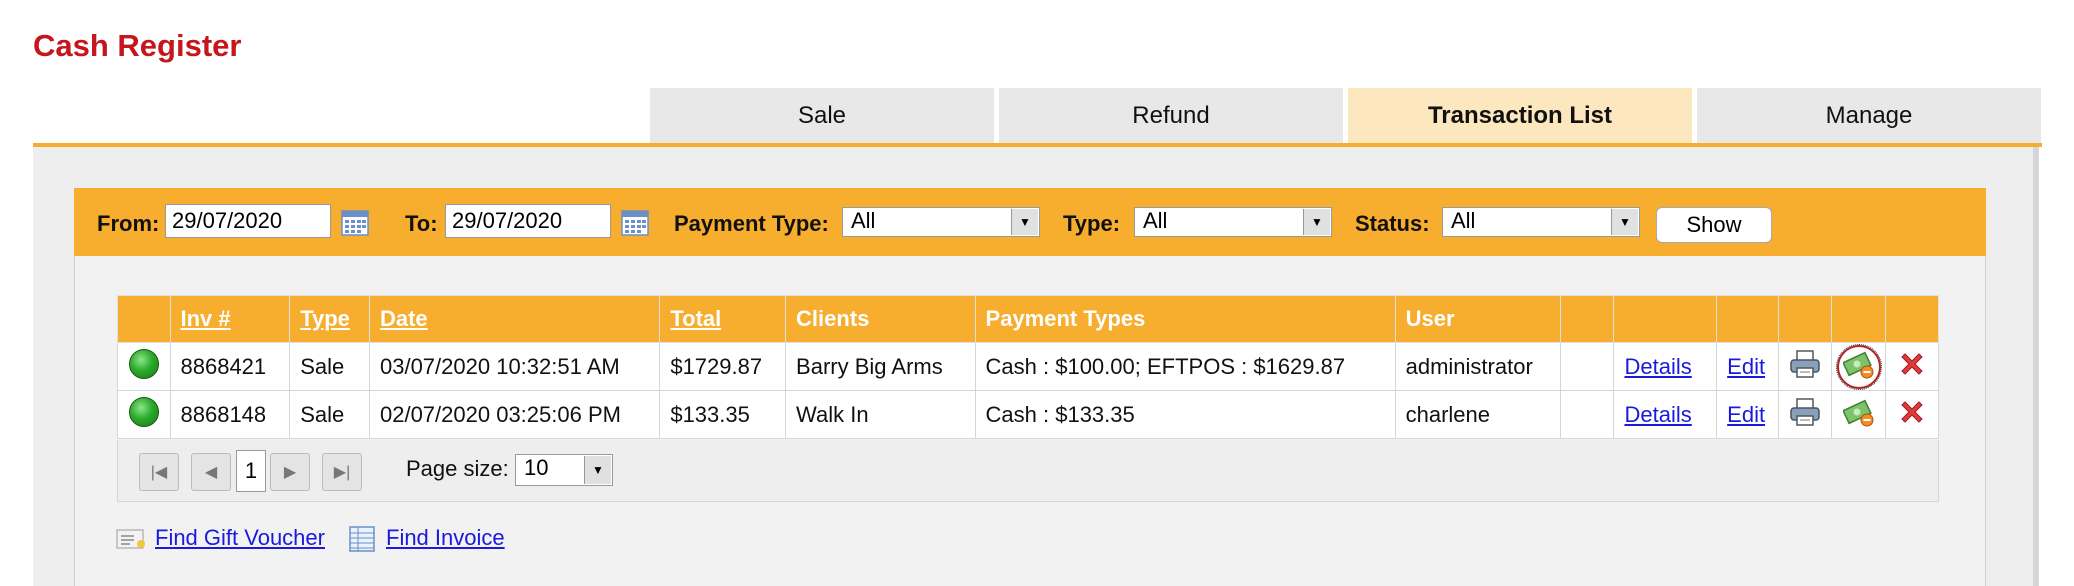 This screenshot has width=2074, height=586. What do you see at coordinates (723, 366) in the screenshot?
I see `transaction-total: $1729.87` at bounding box center [723, 366].